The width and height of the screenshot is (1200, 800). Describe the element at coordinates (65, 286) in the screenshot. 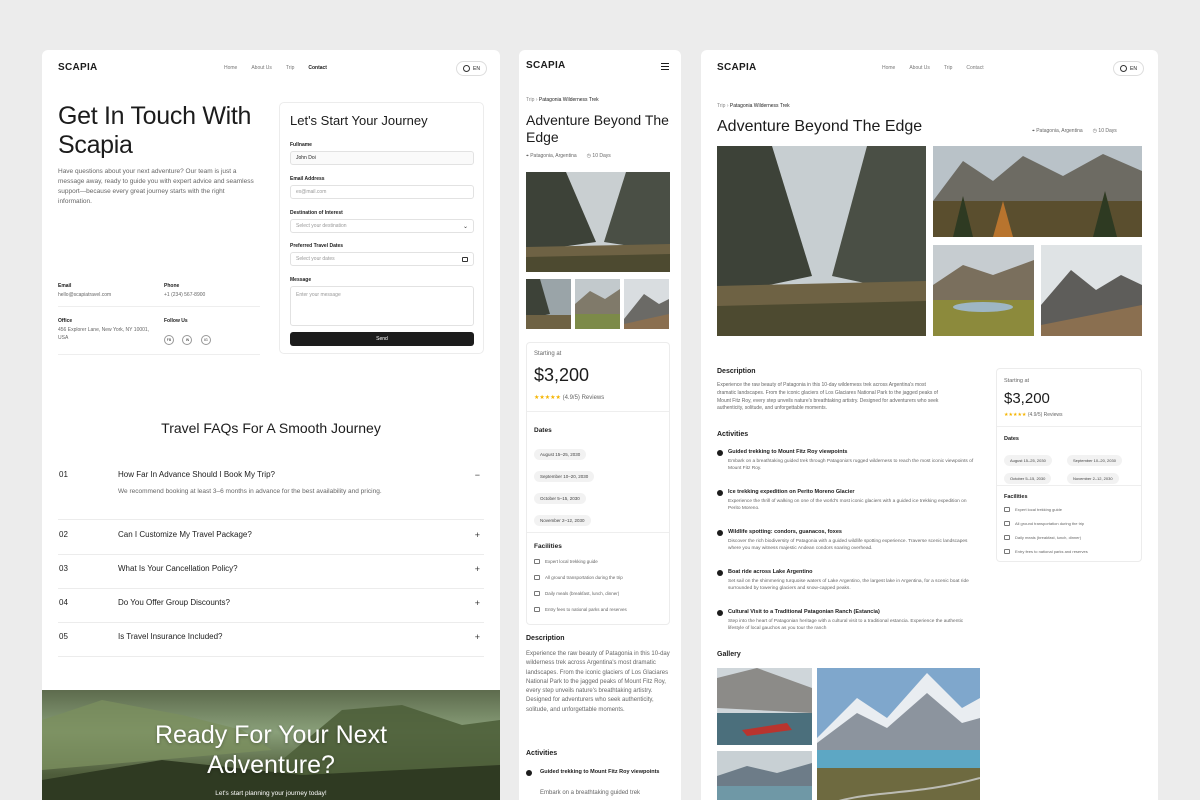

I see `email-label: Email` at that location.